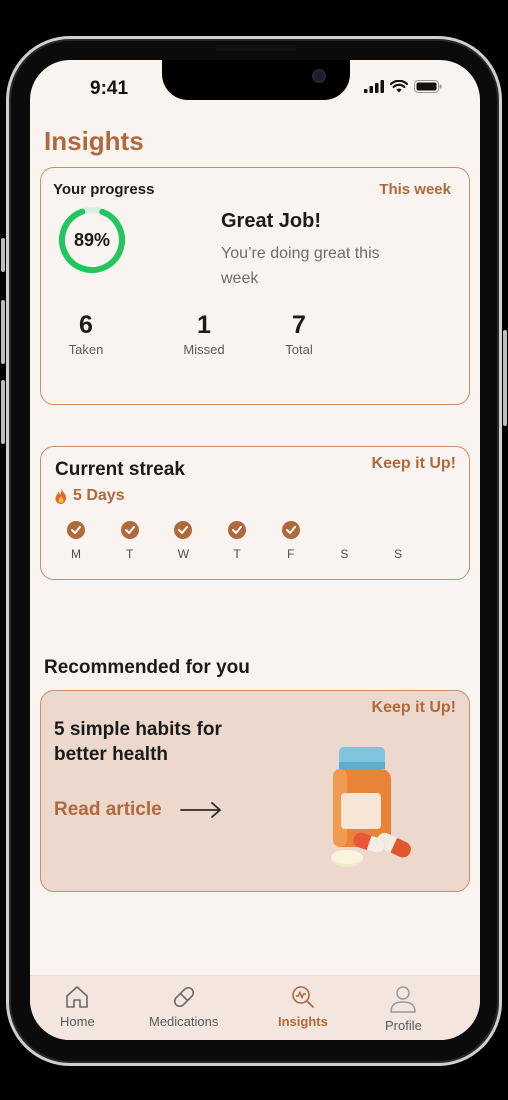 The height and width of the screenshot is (1100, 508). I want to click on tab-label: Insights, so click(303, 1021).